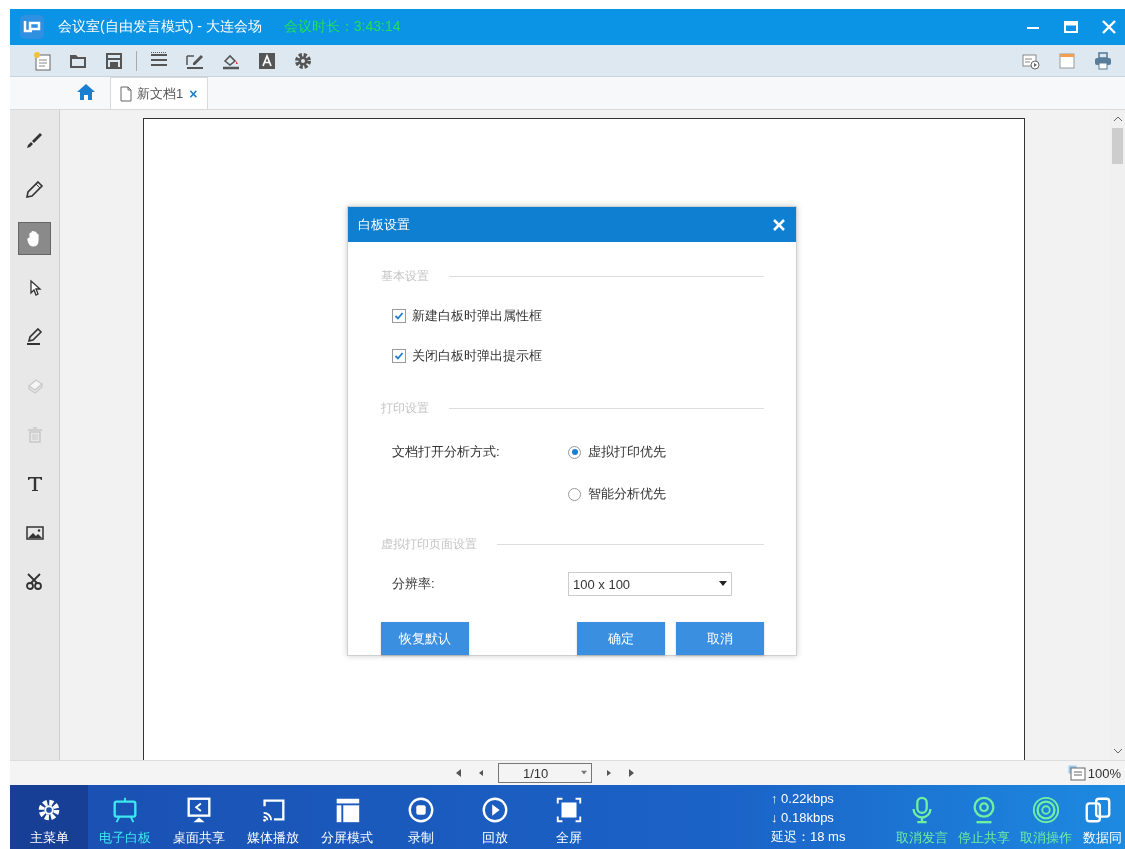  What do you see at coordinates (1117, 435) in the screenshot?
I see `scrollbar` at bounding box center [1117, 435].